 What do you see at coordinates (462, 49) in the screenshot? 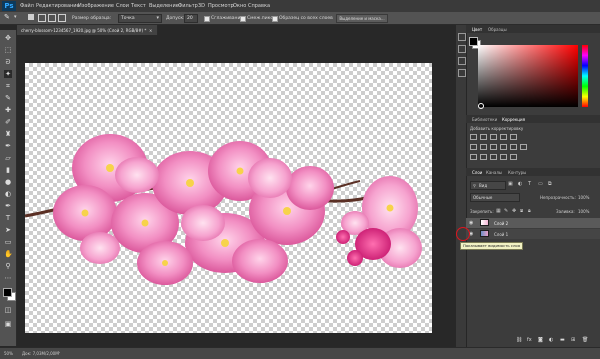
I see `properties-icon` at bounding box center [462, 49].